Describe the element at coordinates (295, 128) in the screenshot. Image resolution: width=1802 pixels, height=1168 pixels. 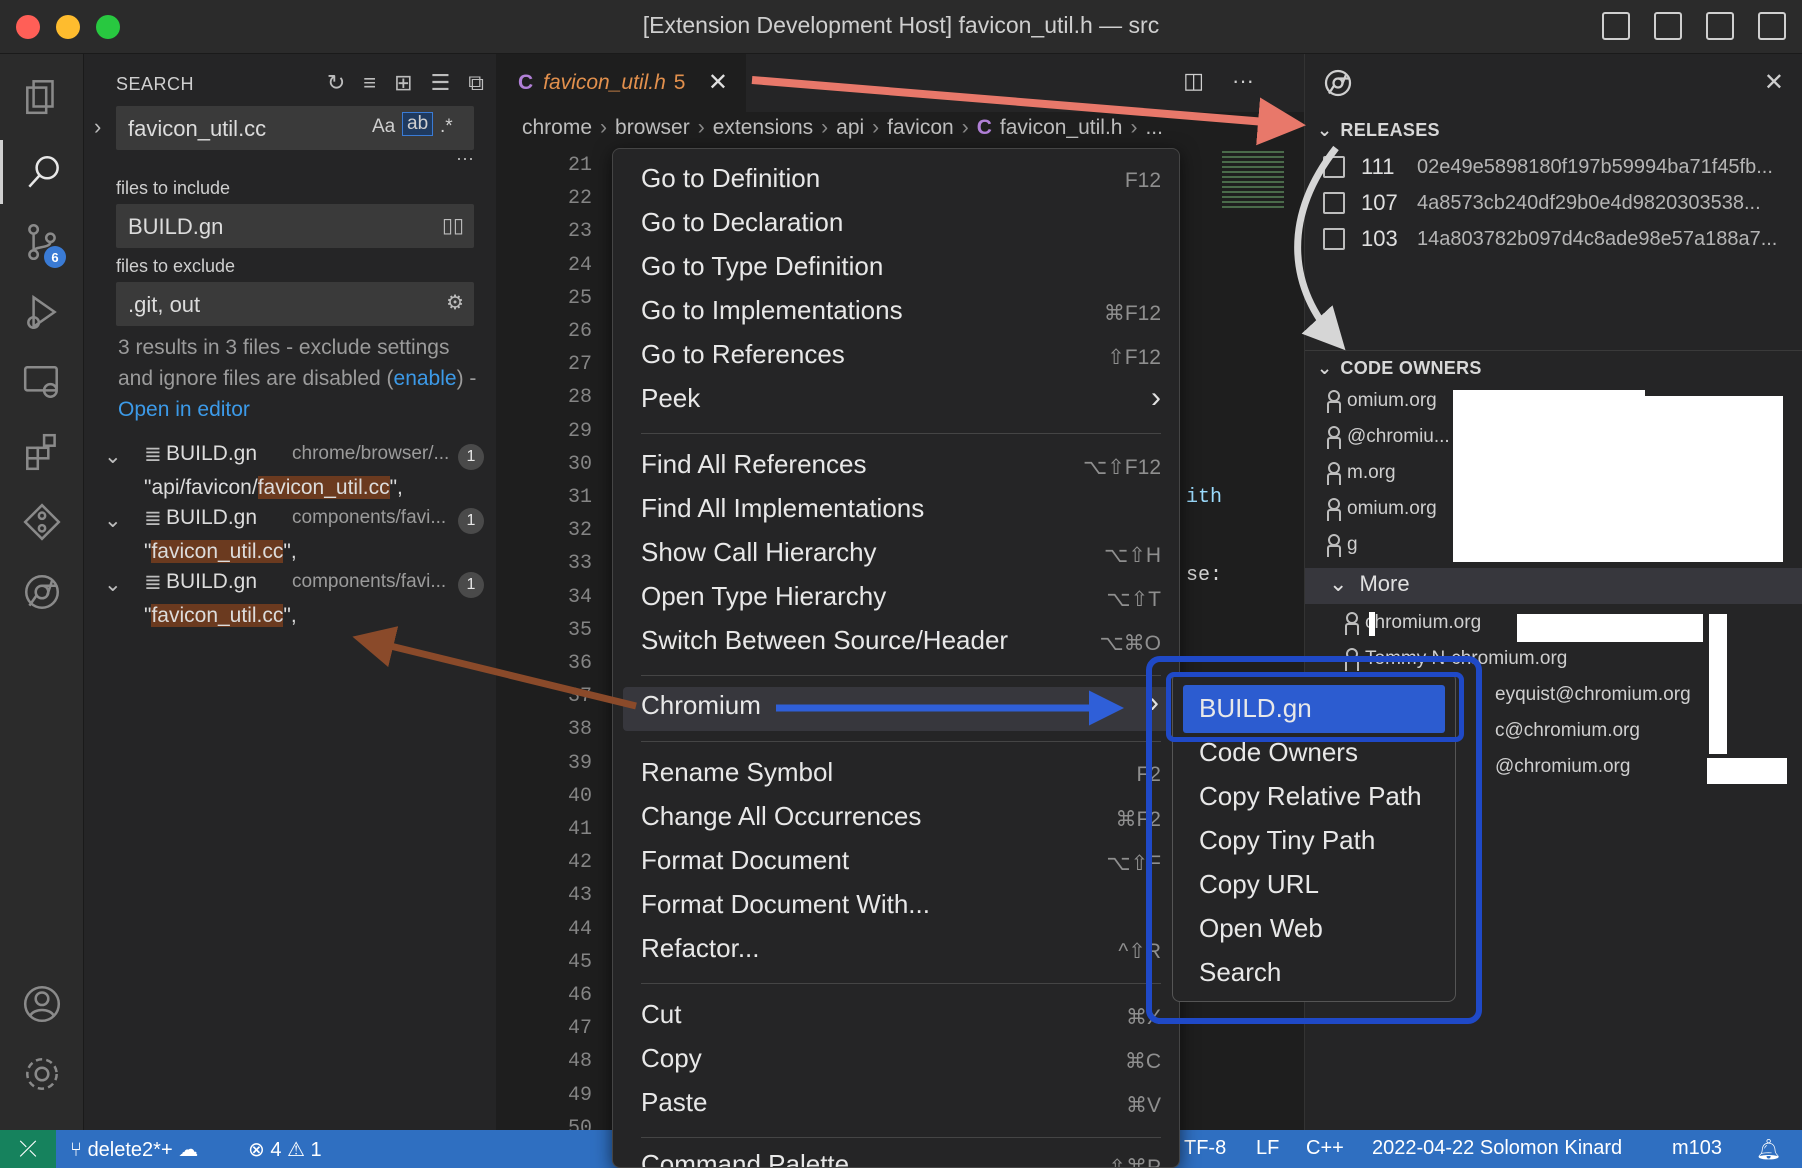
I see `search-input: favicon_util.cc Aa ab .*` at that location.